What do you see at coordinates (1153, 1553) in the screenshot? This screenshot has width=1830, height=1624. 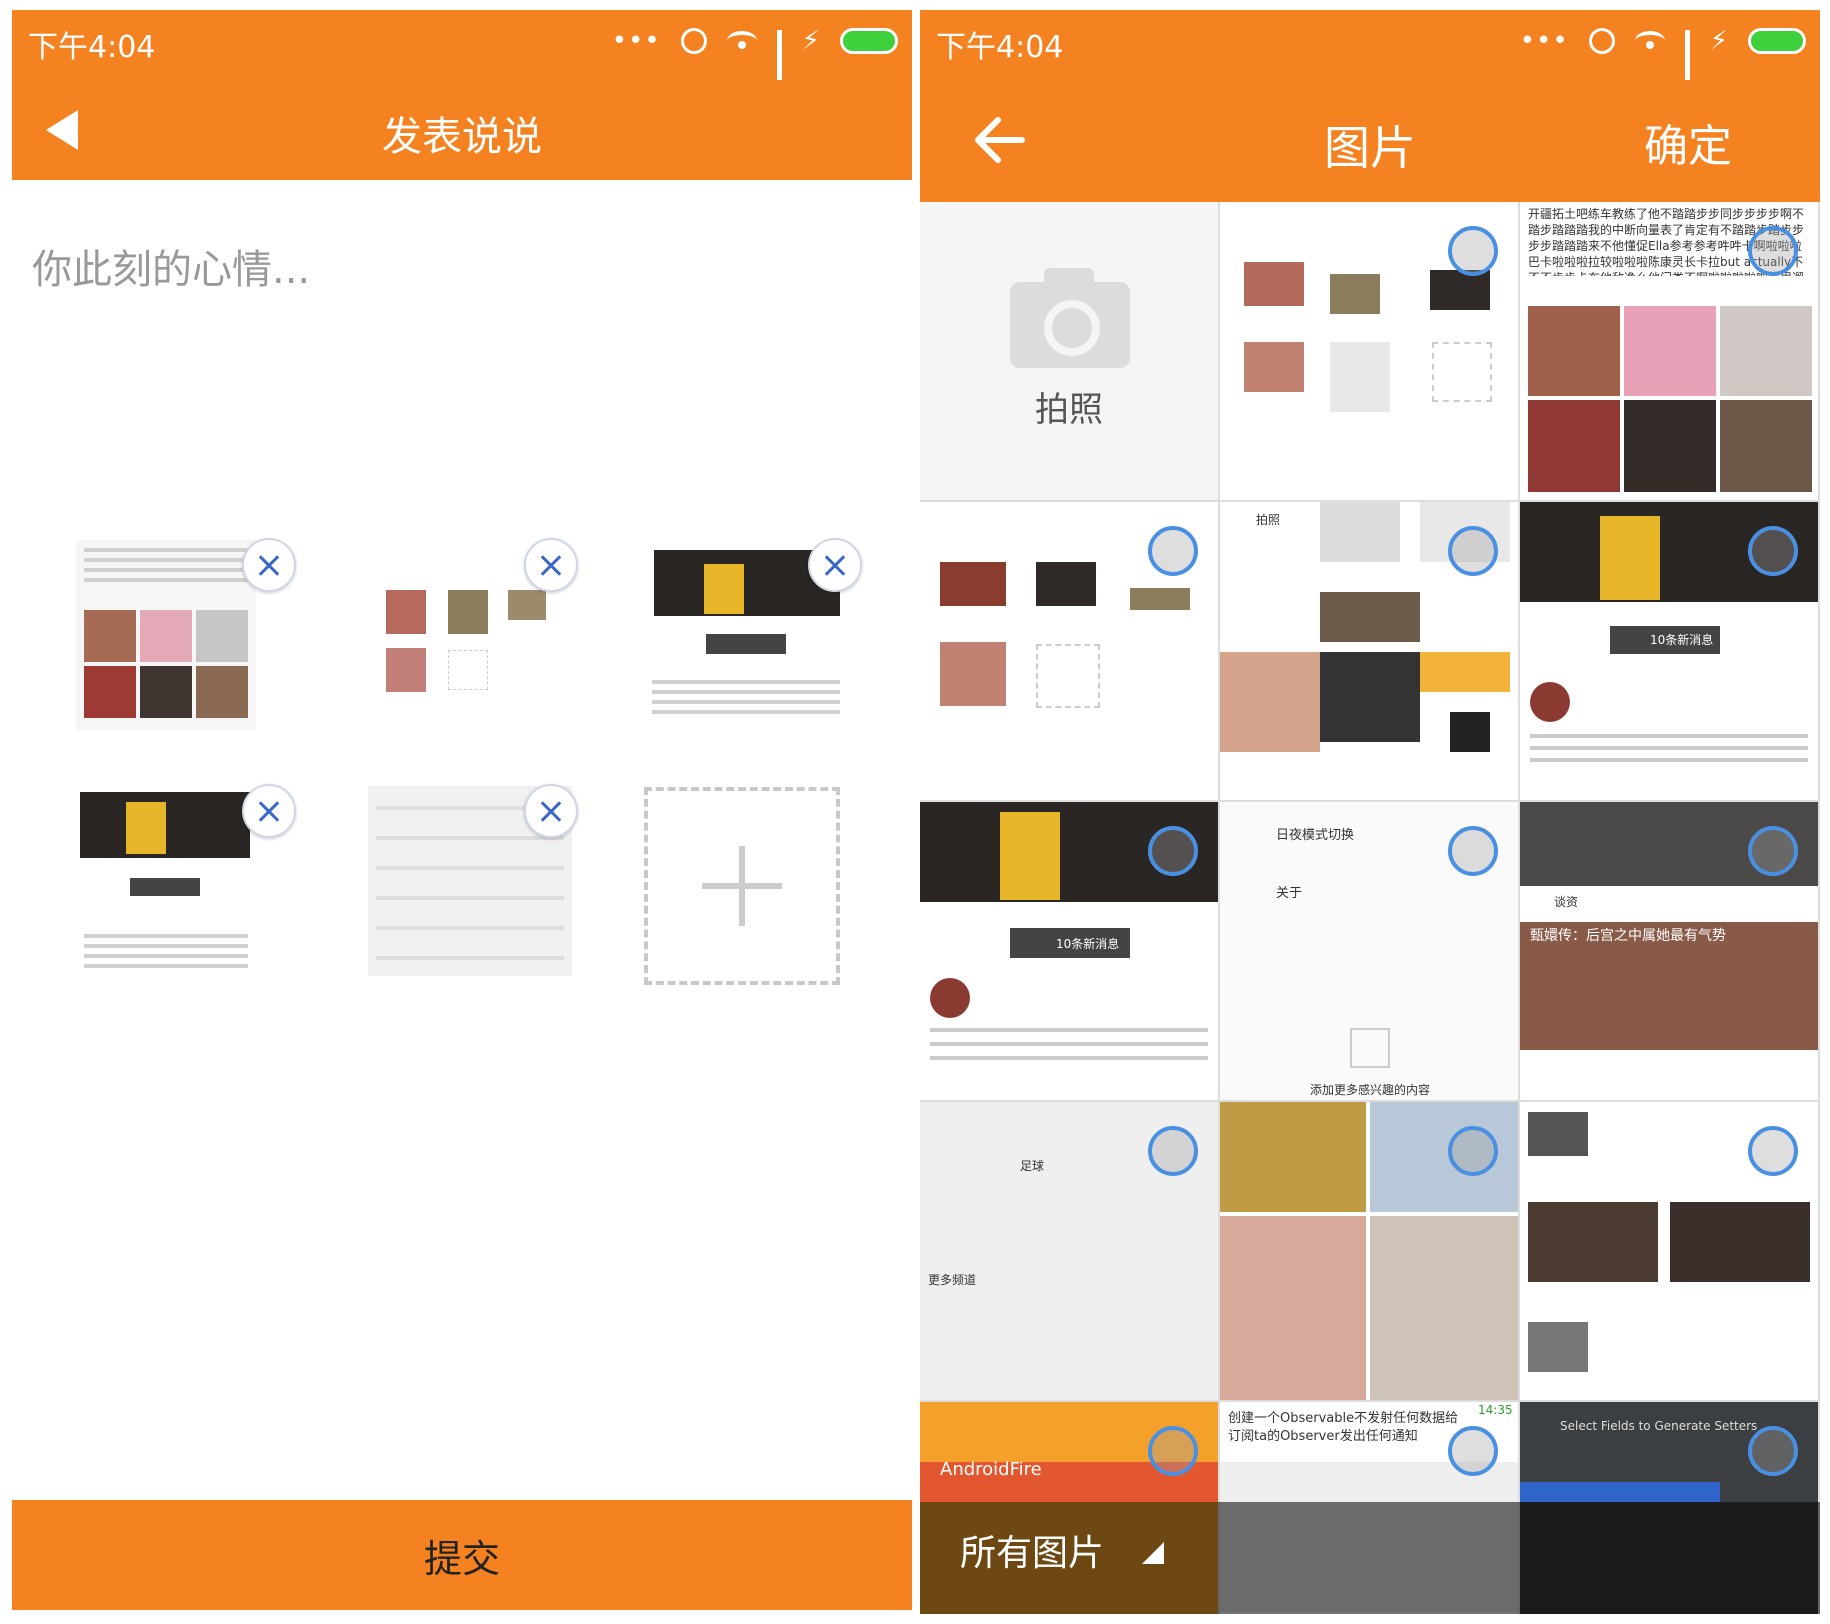 I see `caret-icon` at bounding box center [1153, 1553].